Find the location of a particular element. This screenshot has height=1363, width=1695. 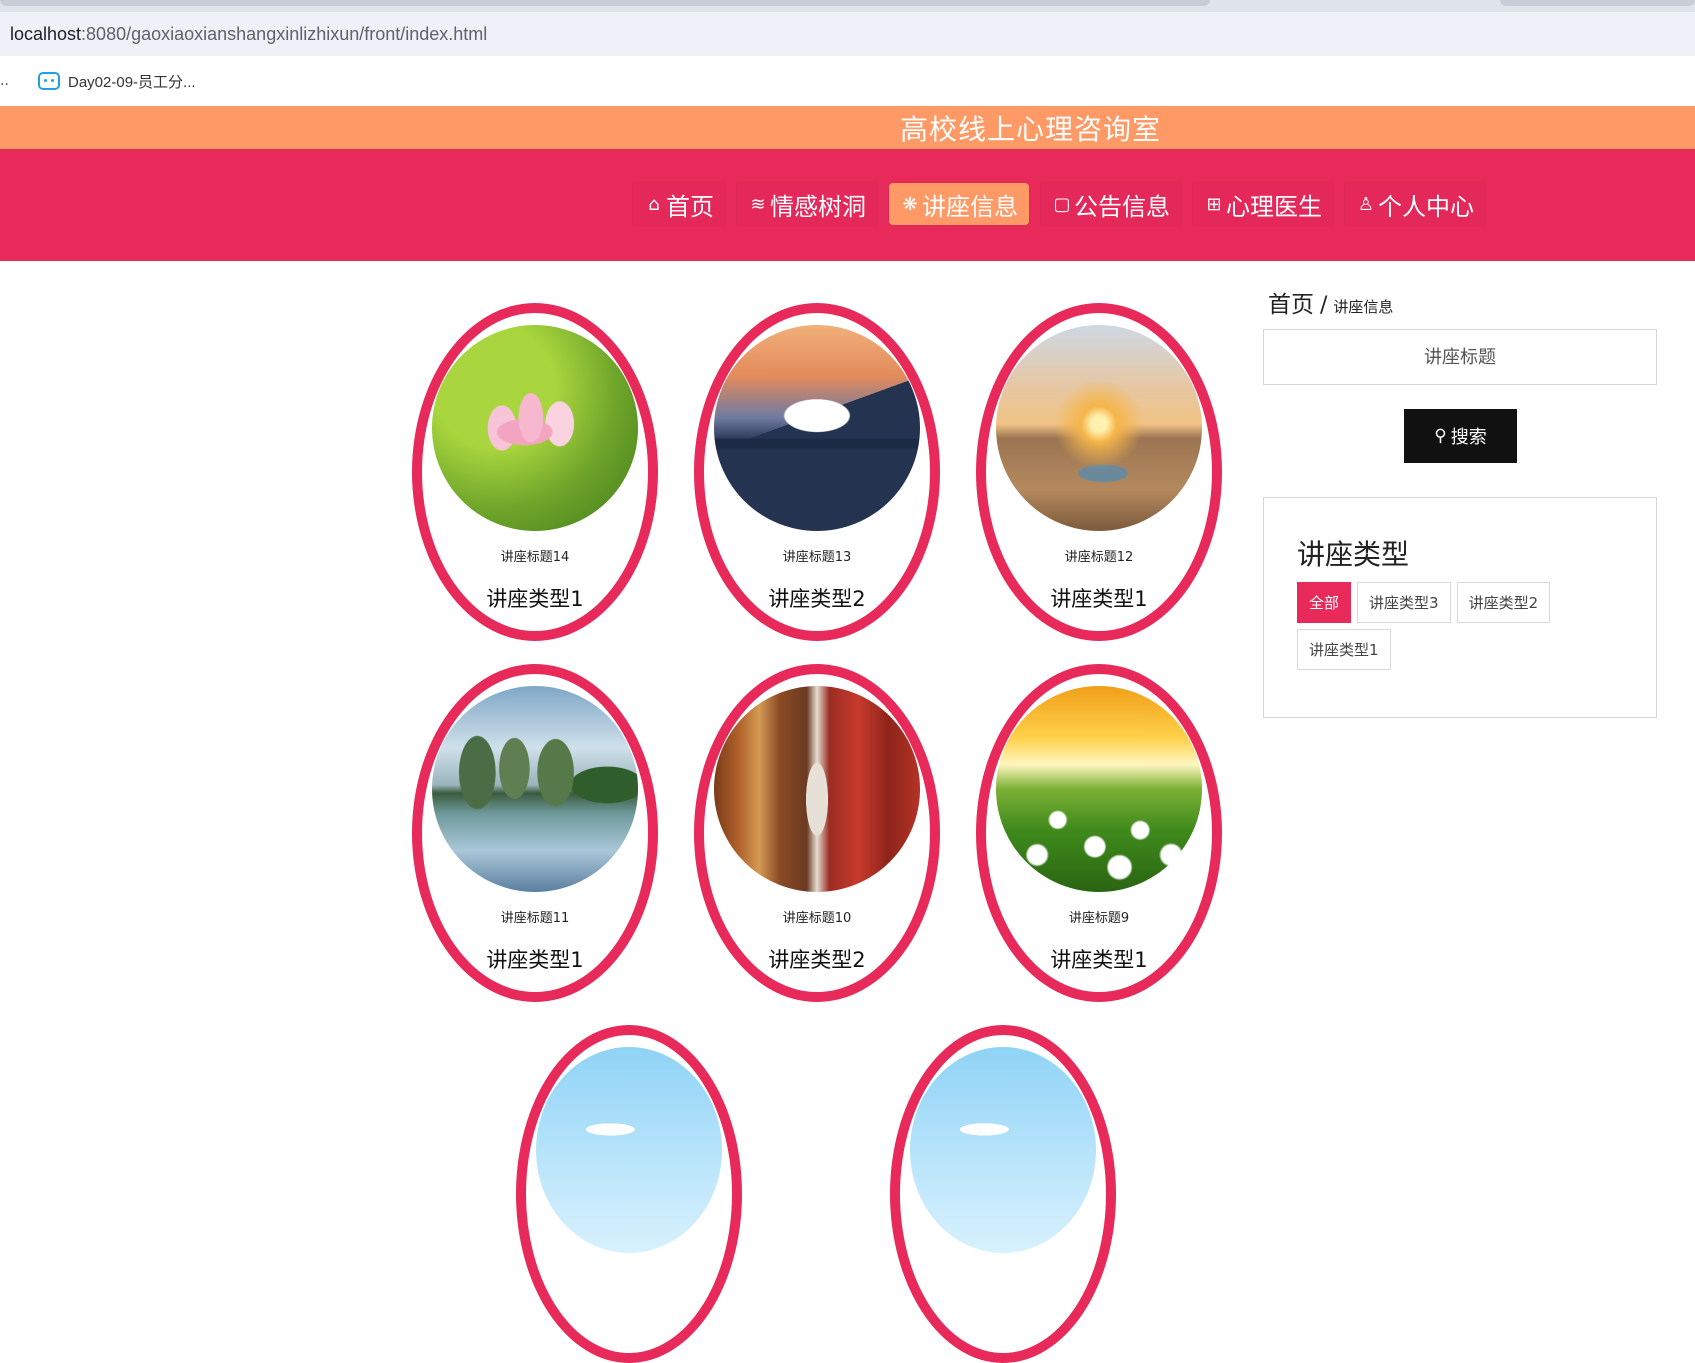

browser-tabstrip is located at coordinates (847, 6).